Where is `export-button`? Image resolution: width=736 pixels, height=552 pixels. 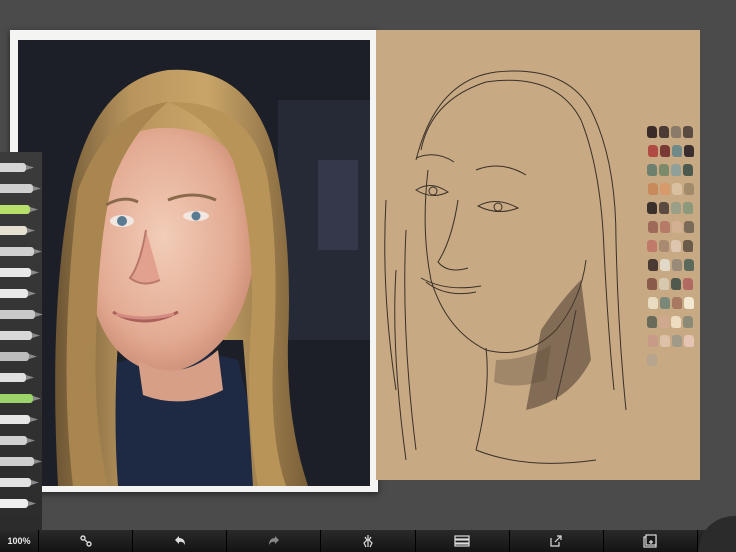 export-button is located at coordinates (557, 541).